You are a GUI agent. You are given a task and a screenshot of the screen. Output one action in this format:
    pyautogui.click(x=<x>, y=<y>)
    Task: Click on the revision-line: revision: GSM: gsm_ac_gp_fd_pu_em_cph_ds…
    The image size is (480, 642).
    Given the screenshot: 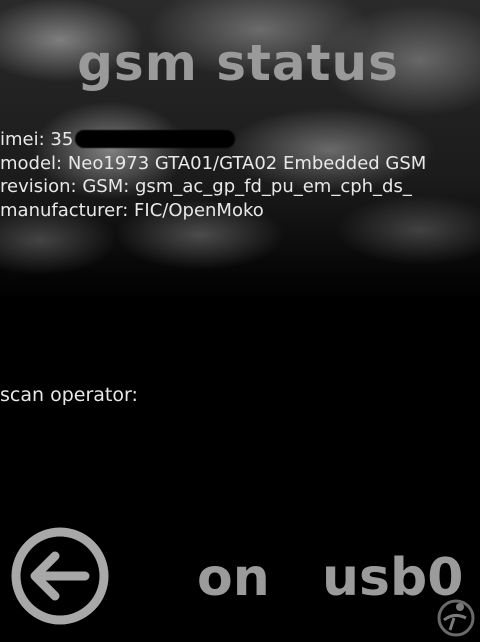 What is the action you would take?
    pyautogui.click(x=206, y=186)
    